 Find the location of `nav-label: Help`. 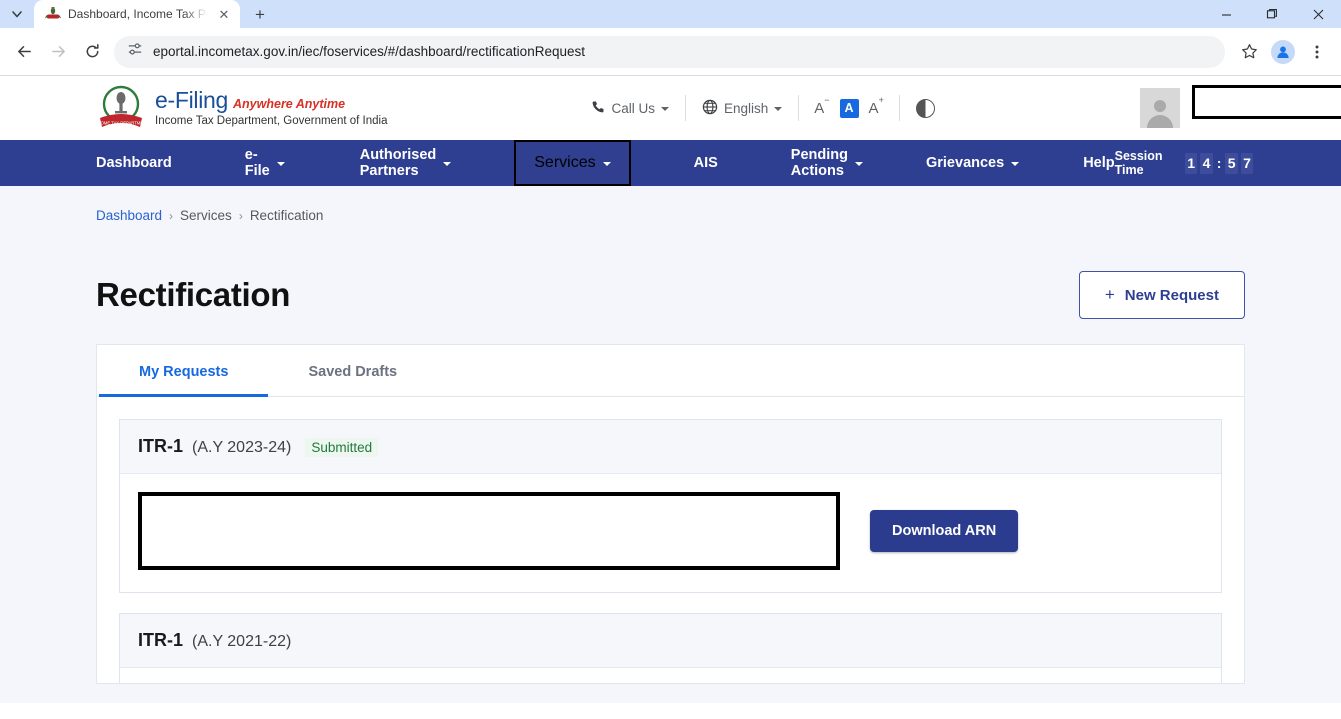

nav-label: Help is located at coordinates (1099, 163).